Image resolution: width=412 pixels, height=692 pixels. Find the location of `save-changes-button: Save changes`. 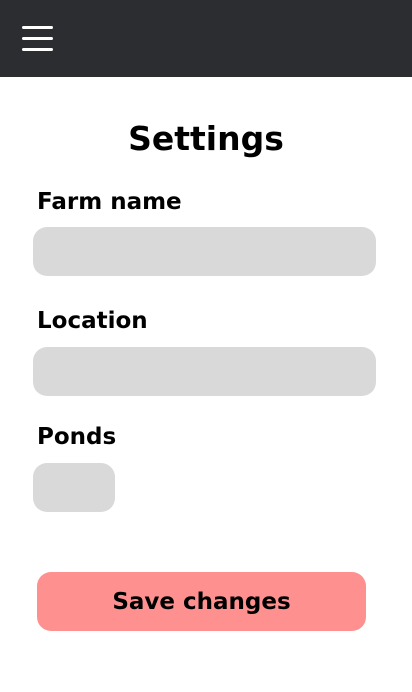

save-changes-button: Save changes is located at coordinates (201, 601).